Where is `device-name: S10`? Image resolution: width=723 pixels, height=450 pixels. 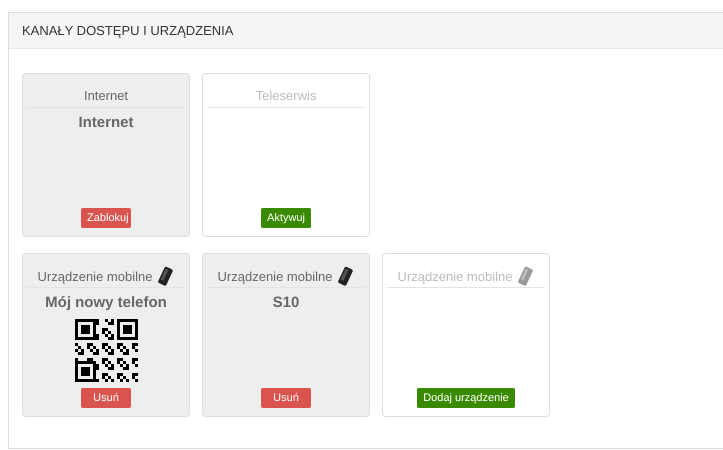 device-name: S10 is located at coordinates (286, 303).